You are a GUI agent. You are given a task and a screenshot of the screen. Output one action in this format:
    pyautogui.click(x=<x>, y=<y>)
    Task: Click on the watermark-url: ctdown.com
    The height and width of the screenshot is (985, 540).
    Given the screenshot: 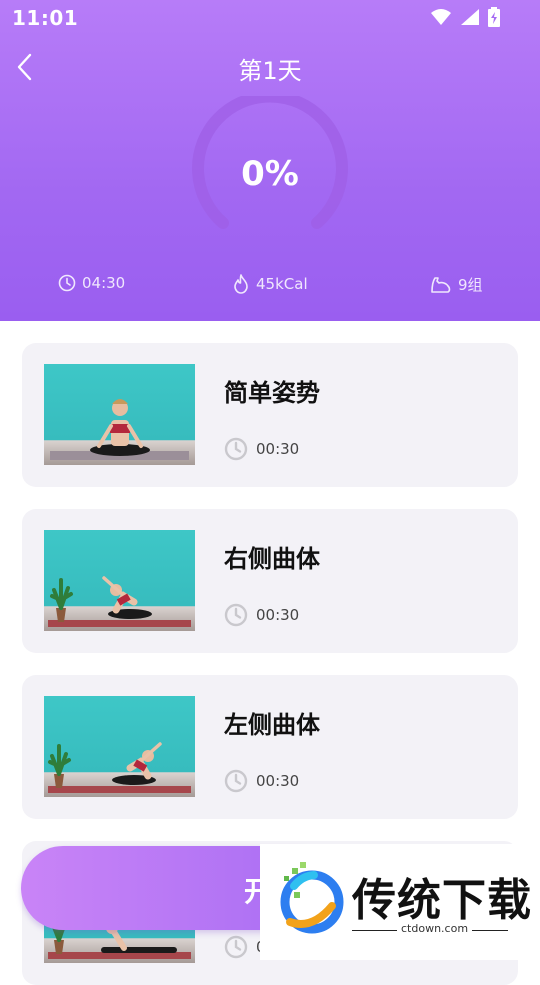 What is the action you would take?
    pyautogui.click(x=435, y=928)
    